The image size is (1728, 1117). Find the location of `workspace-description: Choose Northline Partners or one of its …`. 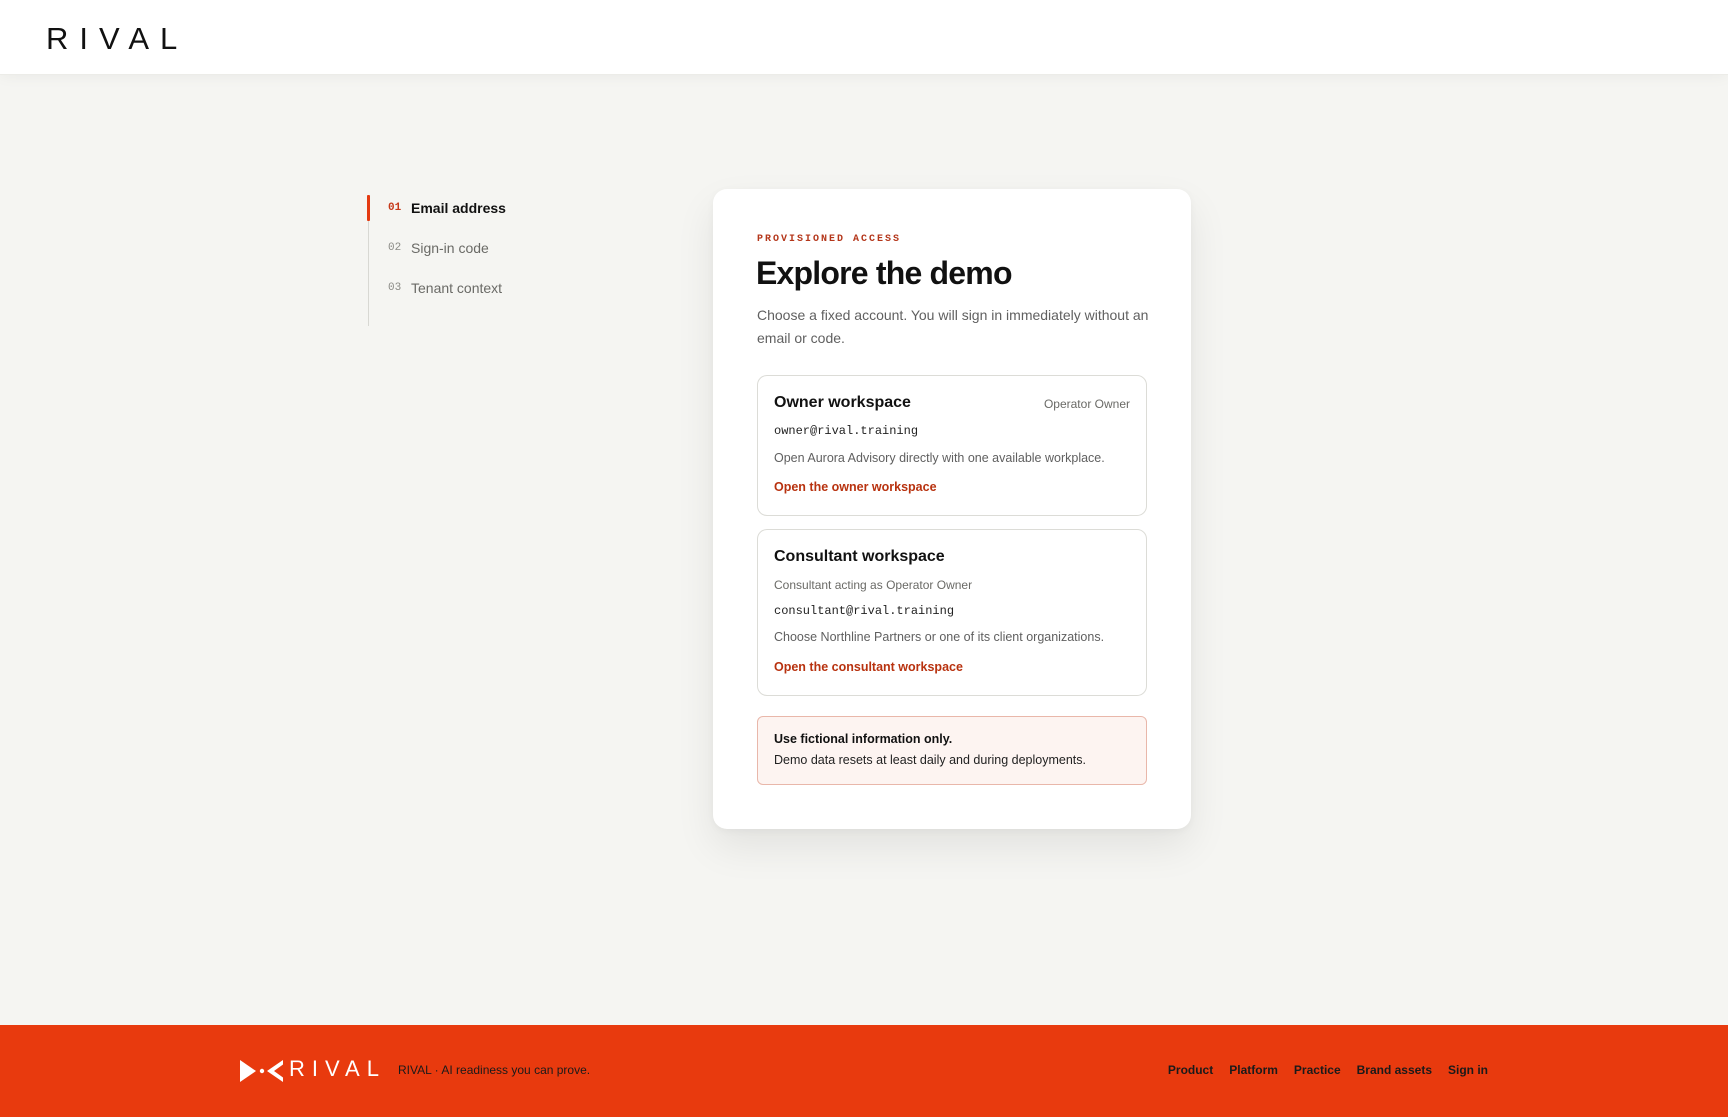

workspace-description: Choose Northline Partners or one of its … is located at coordinates (939, 637).